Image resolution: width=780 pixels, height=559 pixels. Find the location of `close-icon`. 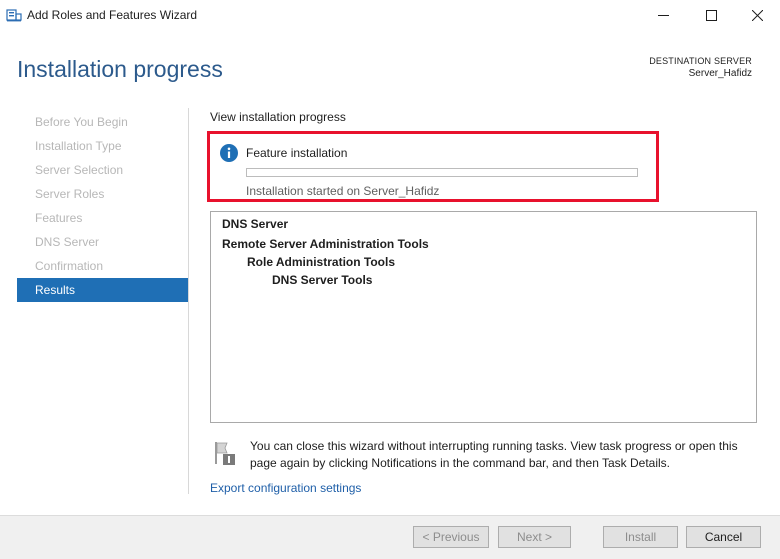

close-icon is located at coordinates (757, 15).